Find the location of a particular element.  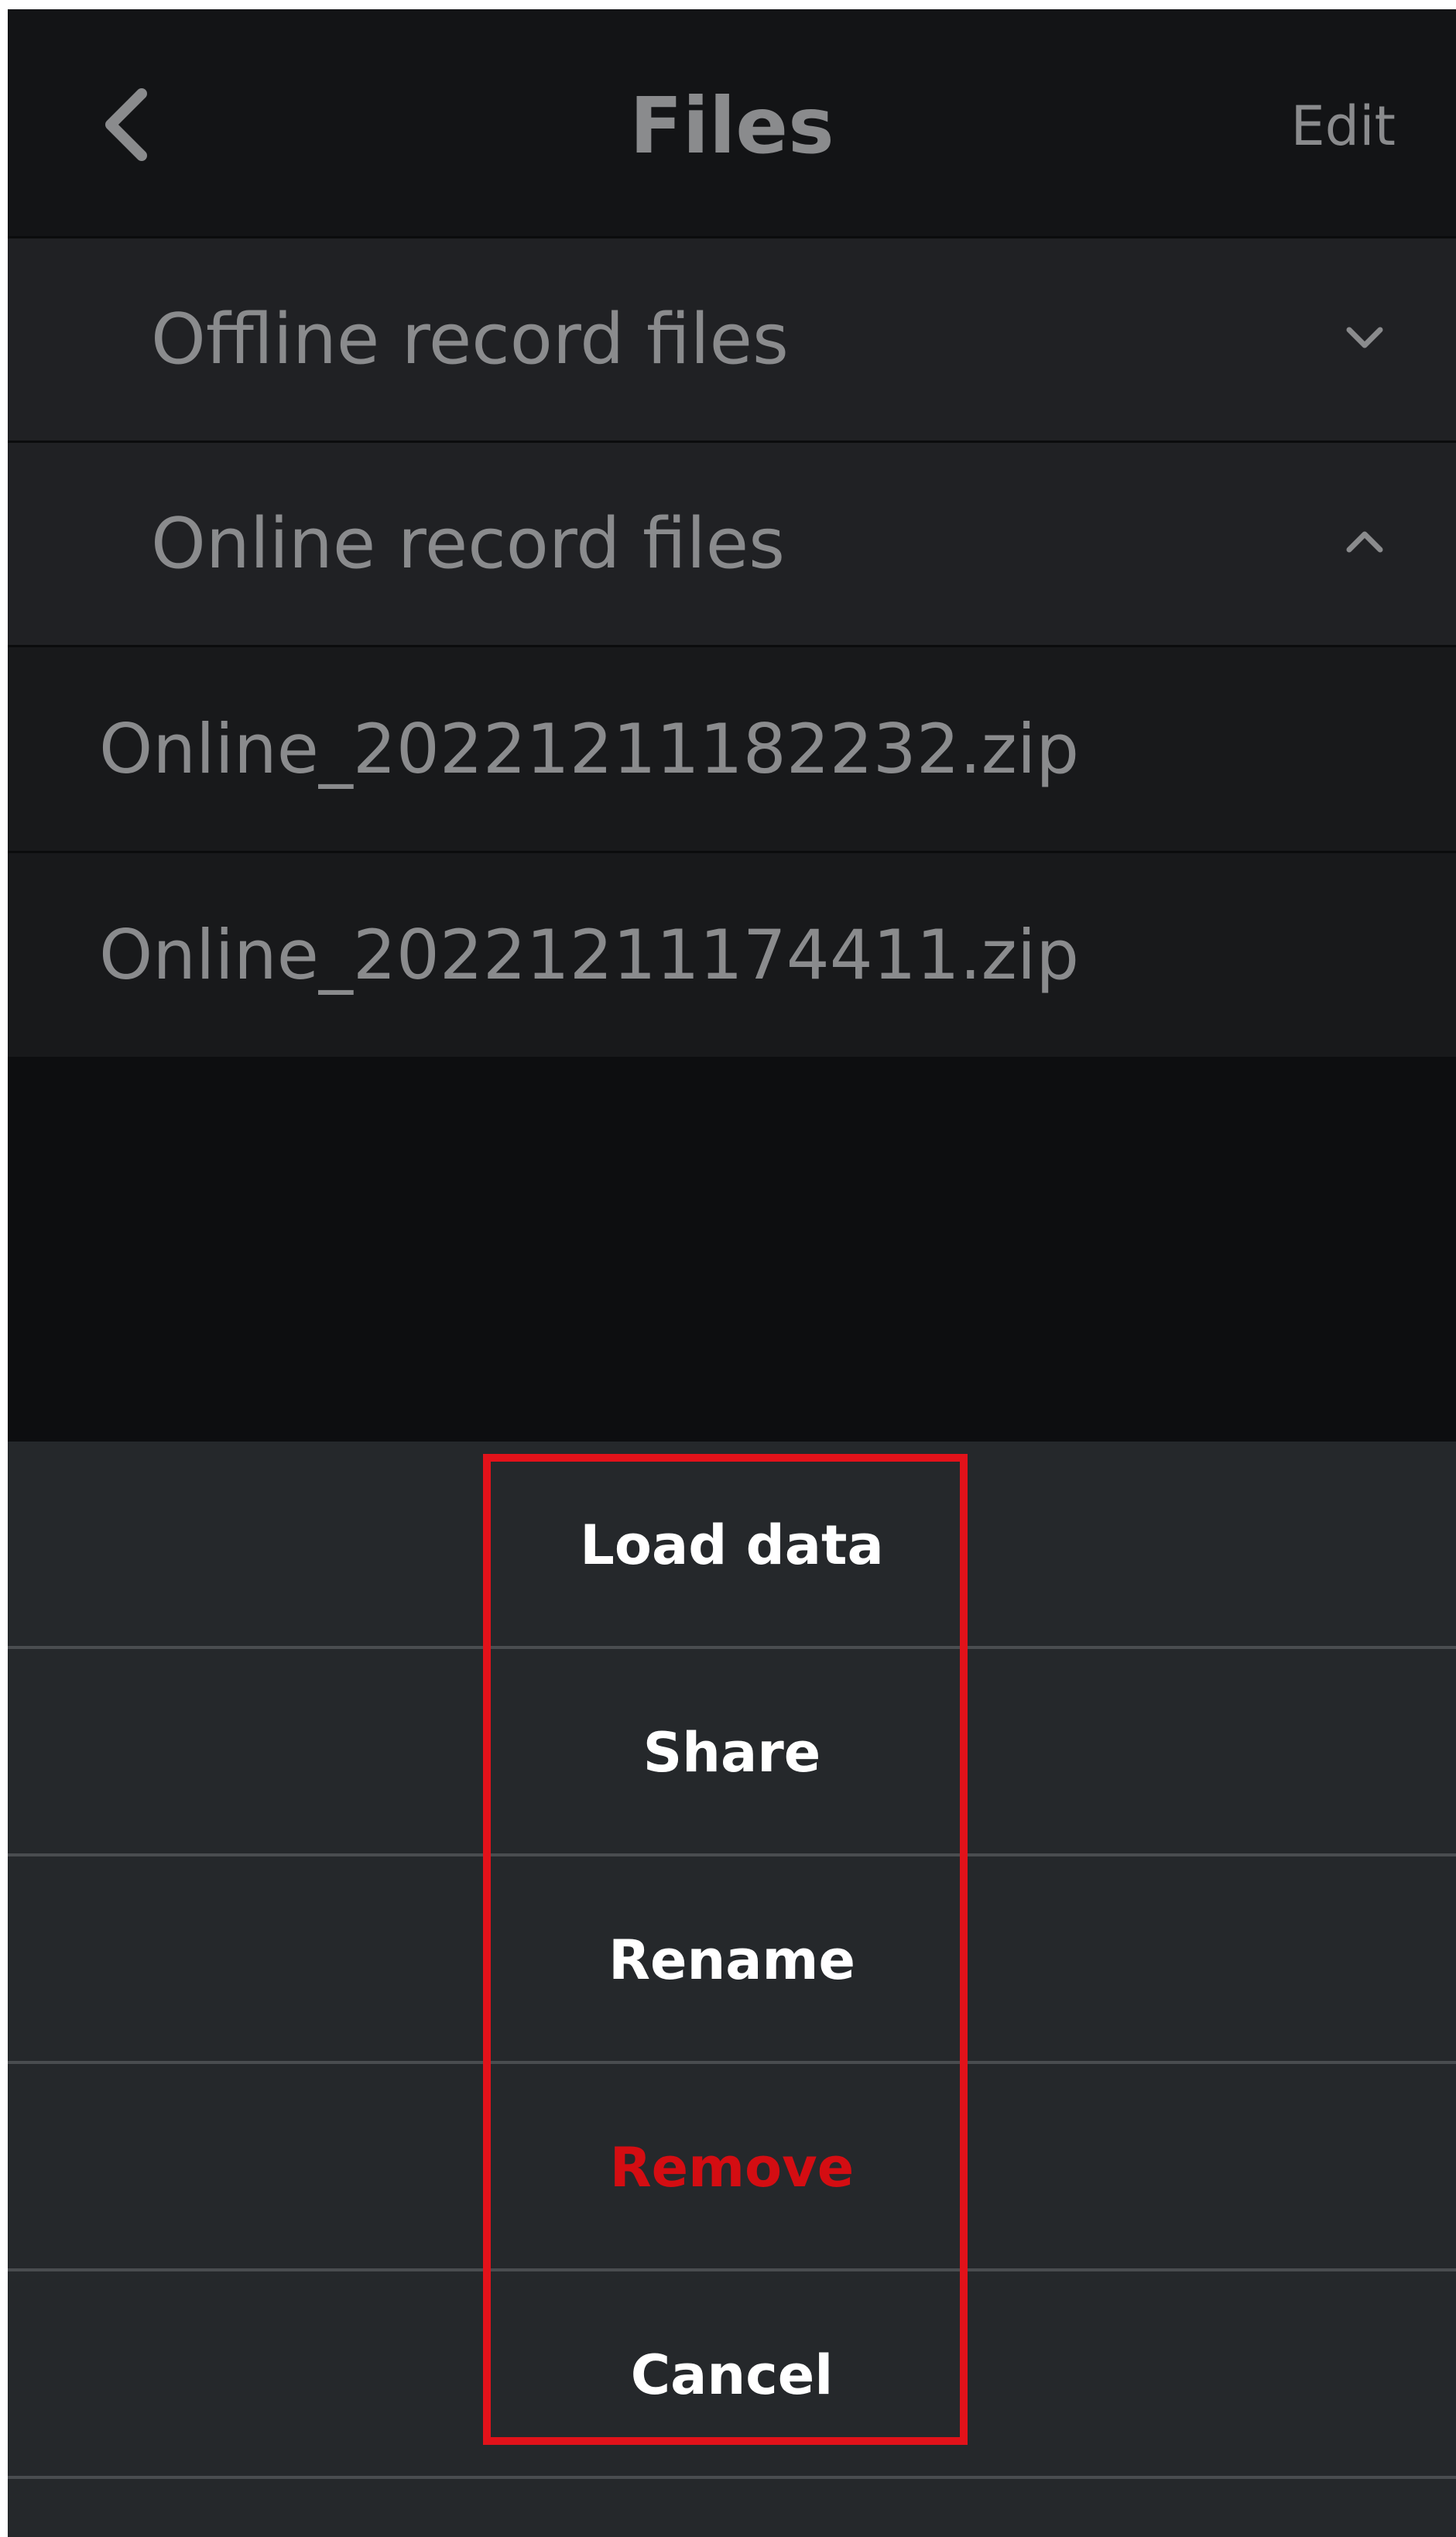

section-online-record-files: Online record files is located at coordinates (732, 543).